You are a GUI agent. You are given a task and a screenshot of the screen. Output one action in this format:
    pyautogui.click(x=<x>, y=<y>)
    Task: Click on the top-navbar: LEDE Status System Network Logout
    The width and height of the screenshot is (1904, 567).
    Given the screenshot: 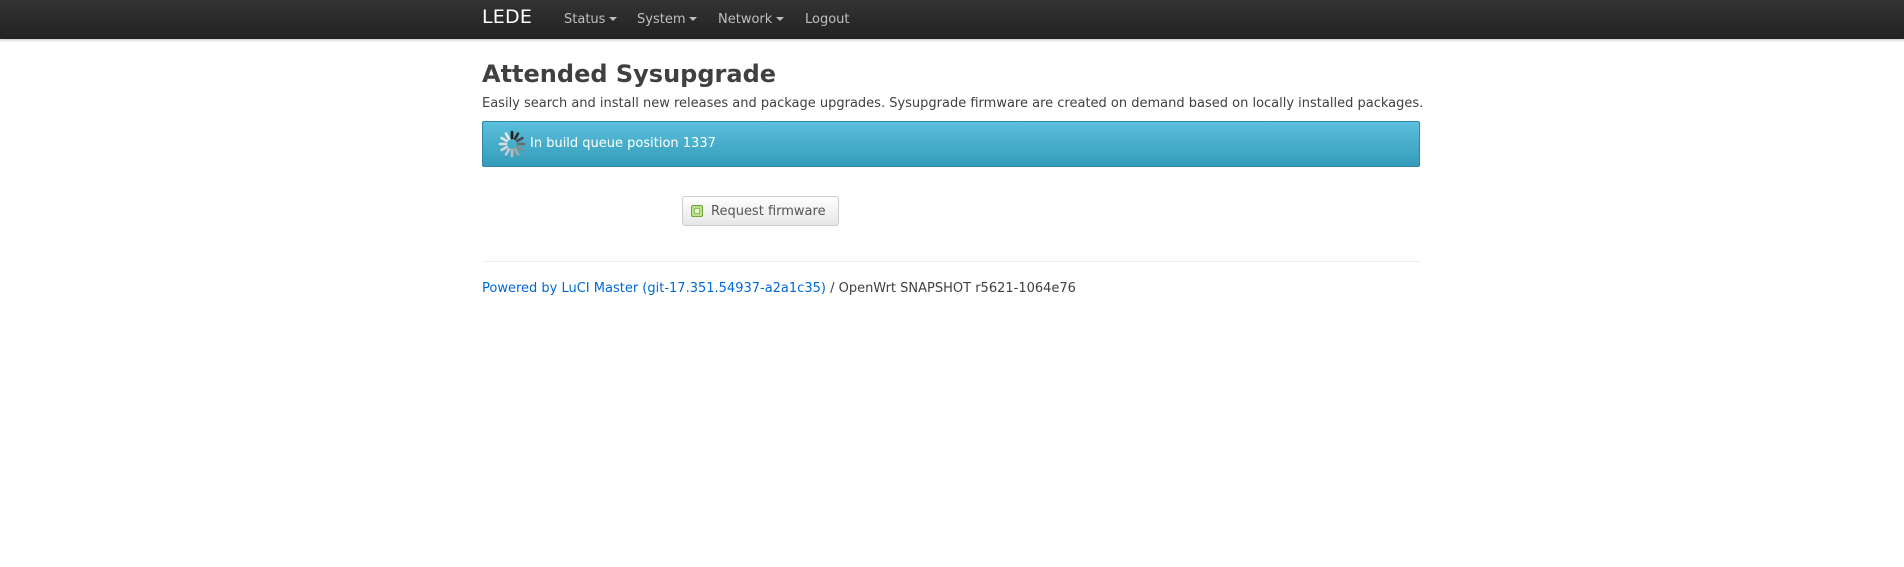 What is the action you would take?
    pyautogui.click(x=952, y=19)
    